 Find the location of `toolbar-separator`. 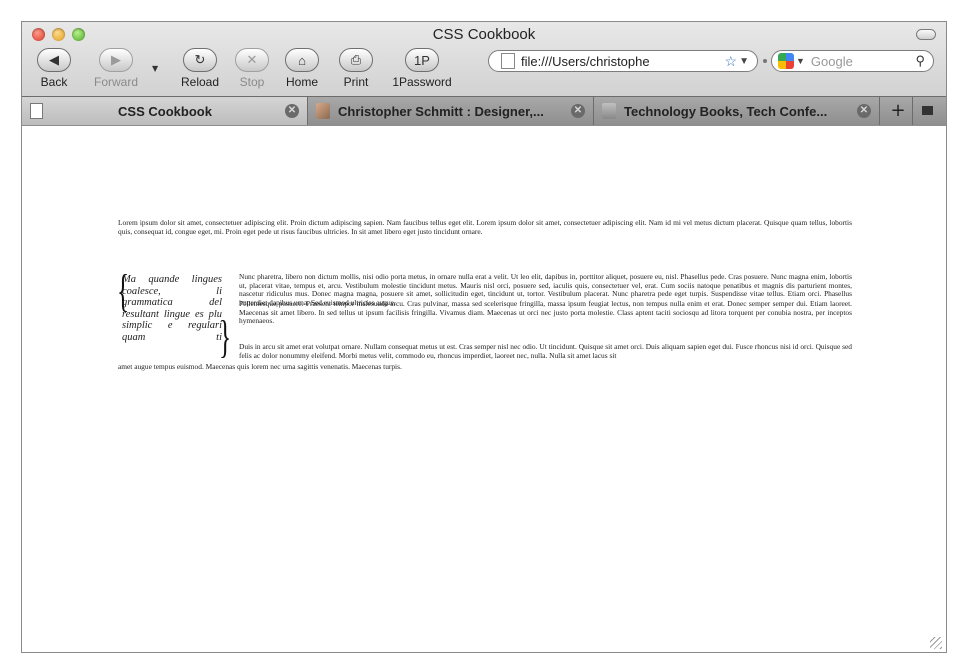

toolbar-separator is located at coordinates (765, 61).